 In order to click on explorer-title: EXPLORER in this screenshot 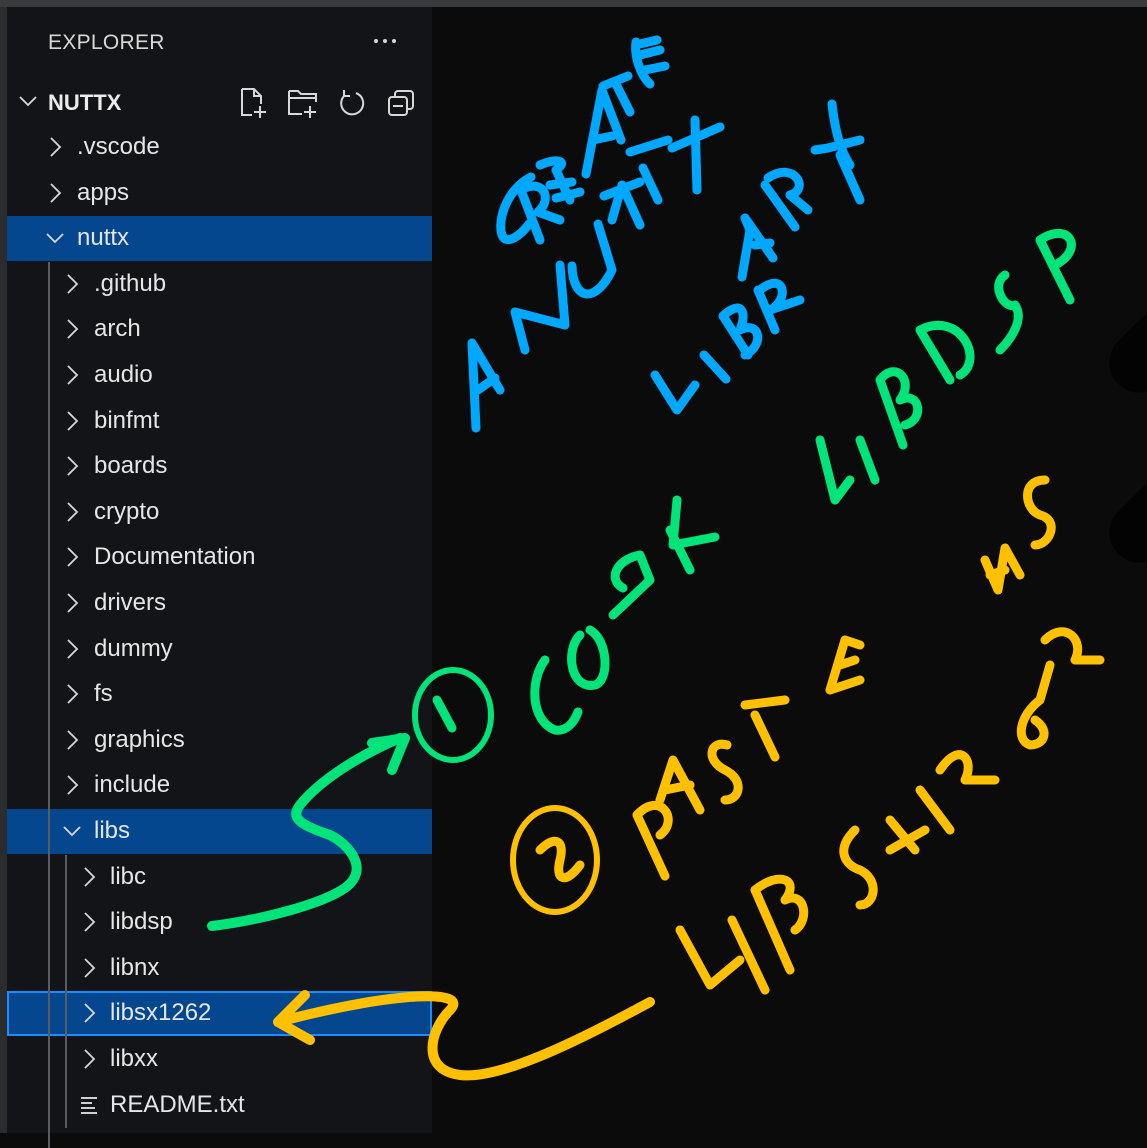, I will do `click(106, 42)`.